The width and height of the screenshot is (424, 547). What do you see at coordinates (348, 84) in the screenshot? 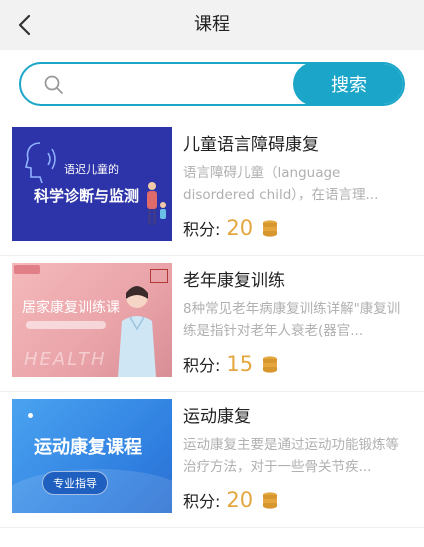
I see `search-button: 搜索` at bounding box center [348, 84].